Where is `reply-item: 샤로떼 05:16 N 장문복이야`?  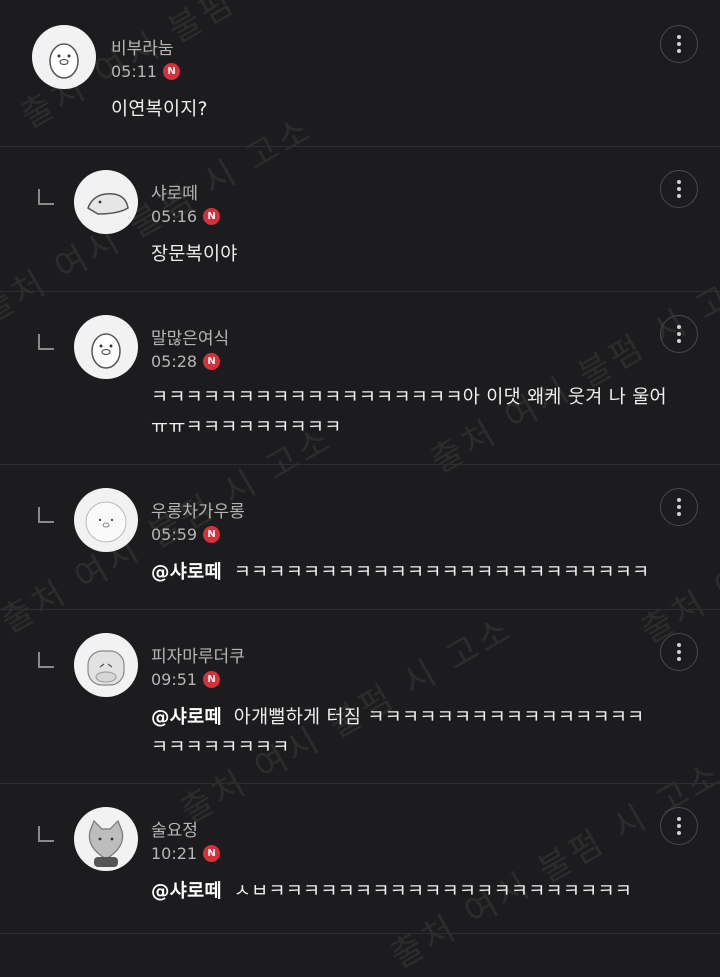 reply-item: 샤로떼 05:16 N 장문복이야 is located at coordinates (360, 219).